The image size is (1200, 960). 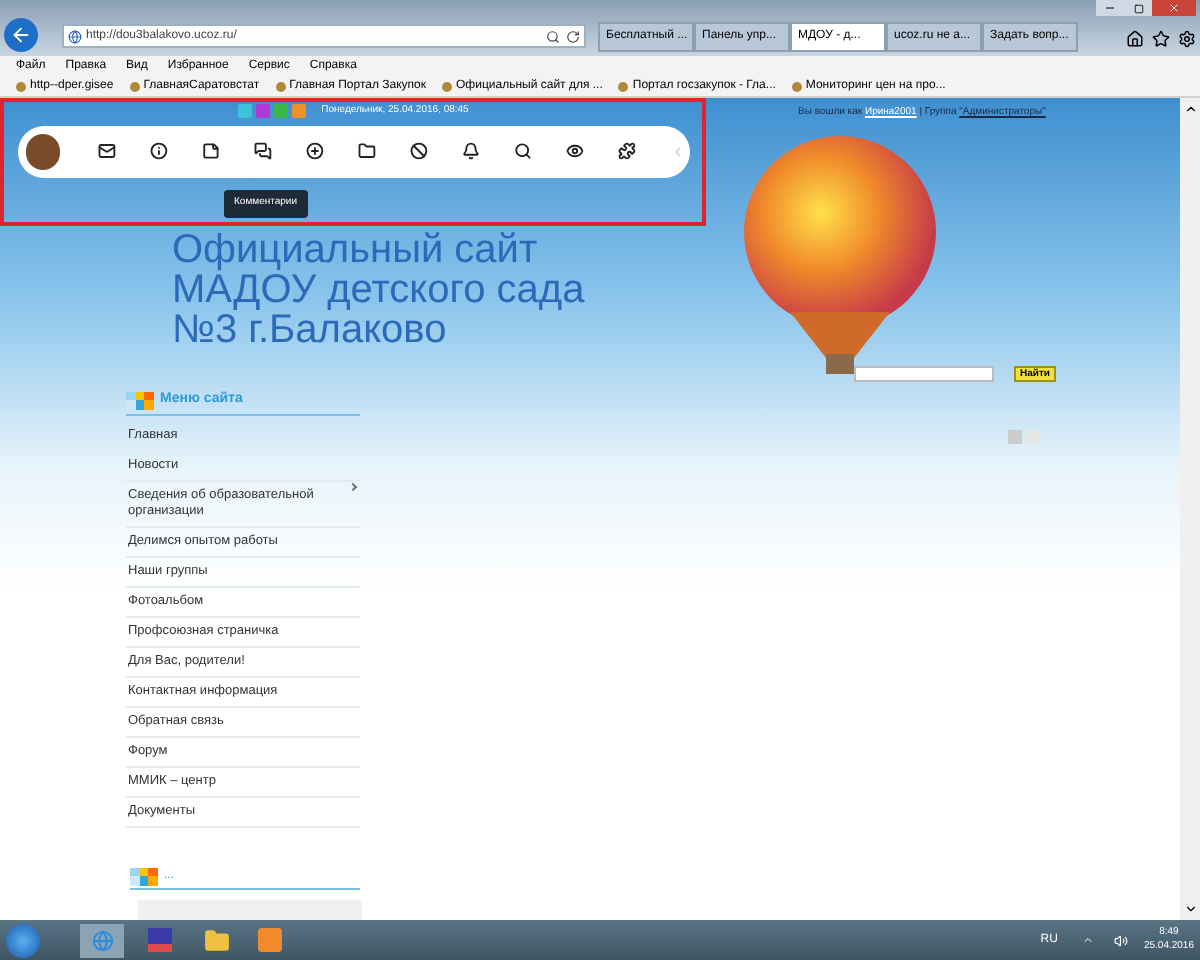 I want to click on folder-taskbar-icon, so click(x=217, y=940).